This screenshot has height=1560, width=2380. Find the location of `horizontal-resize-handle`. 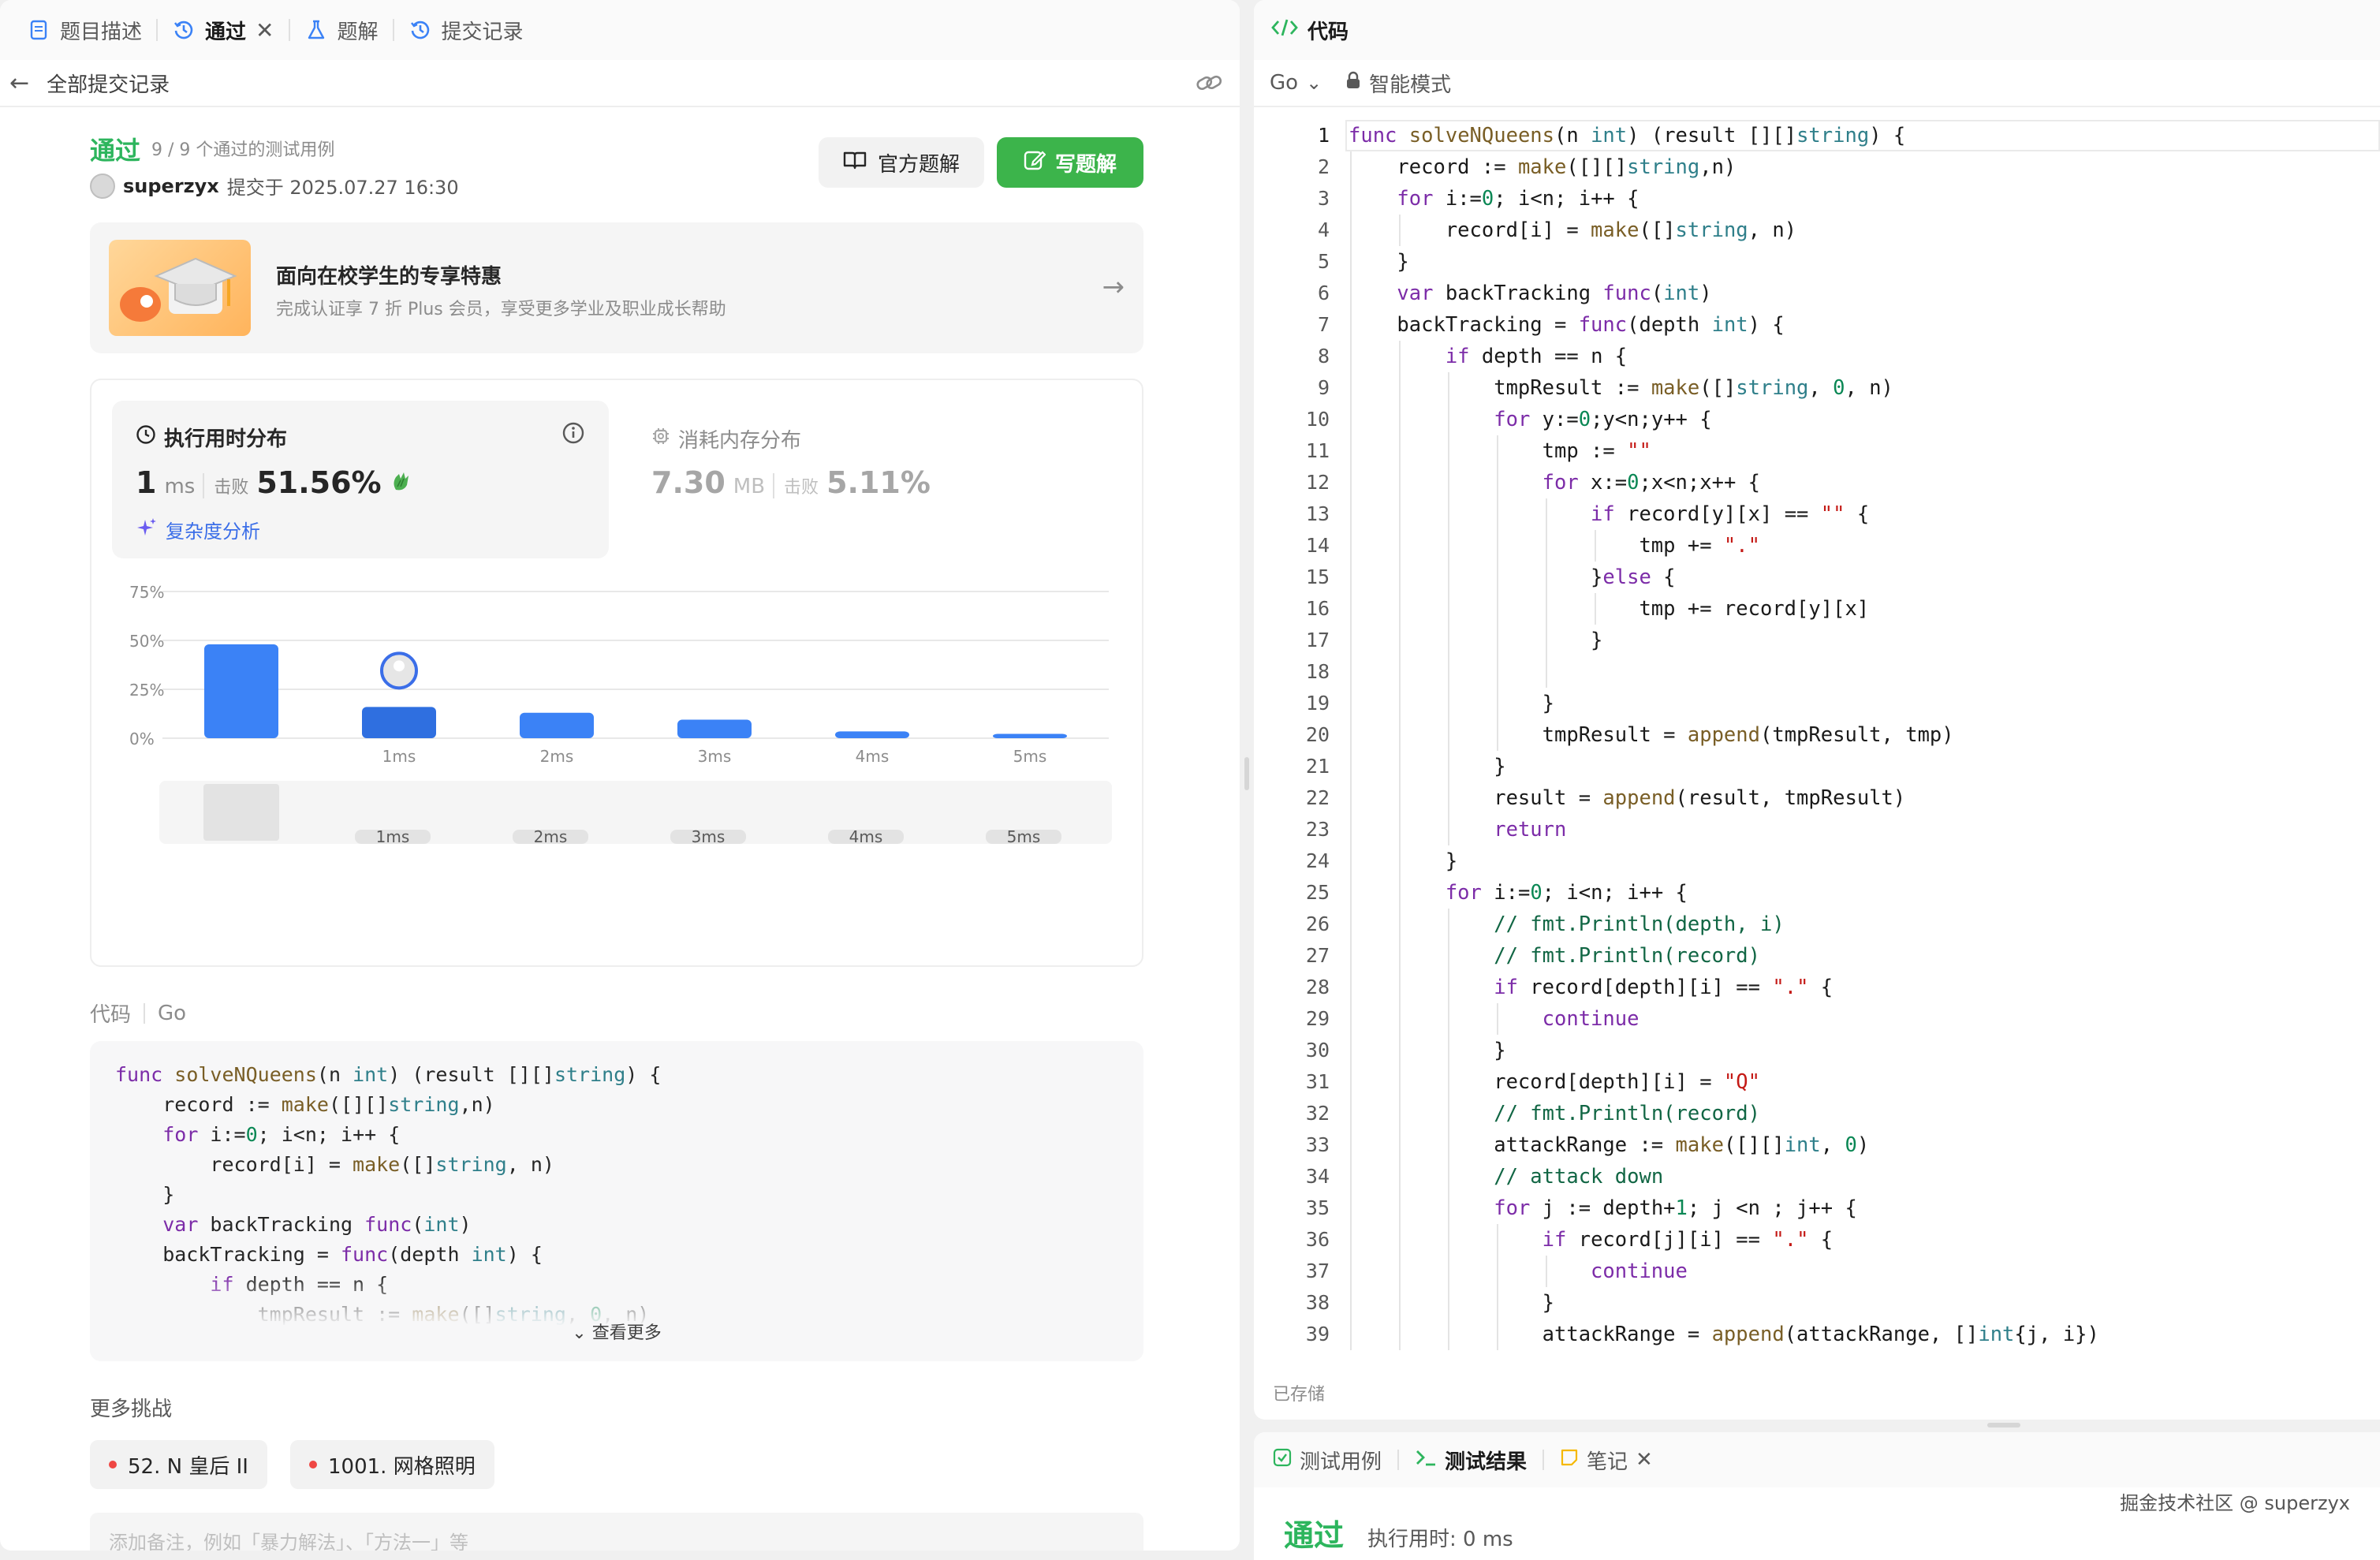

horizontal-resize-handle is located at coordinates (2003, 1425).